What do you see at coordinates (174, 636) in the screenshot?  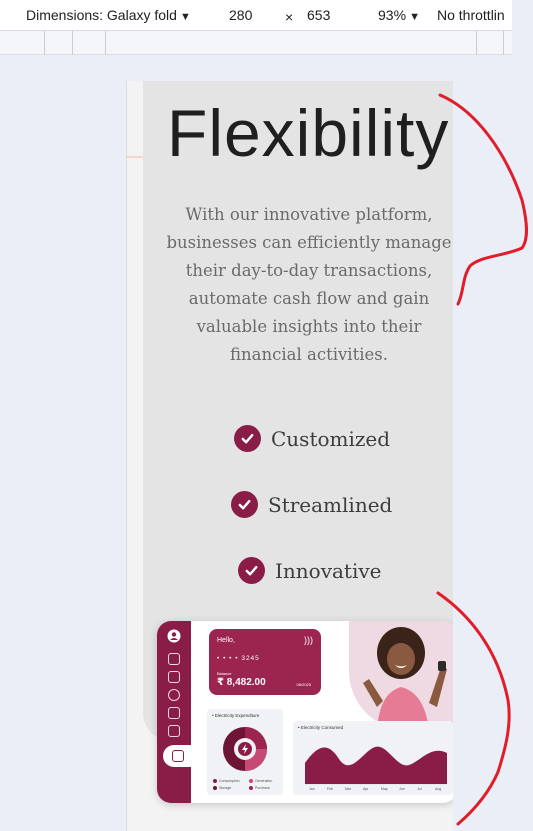 I see `user-icon` at bounding box center [174, 636].